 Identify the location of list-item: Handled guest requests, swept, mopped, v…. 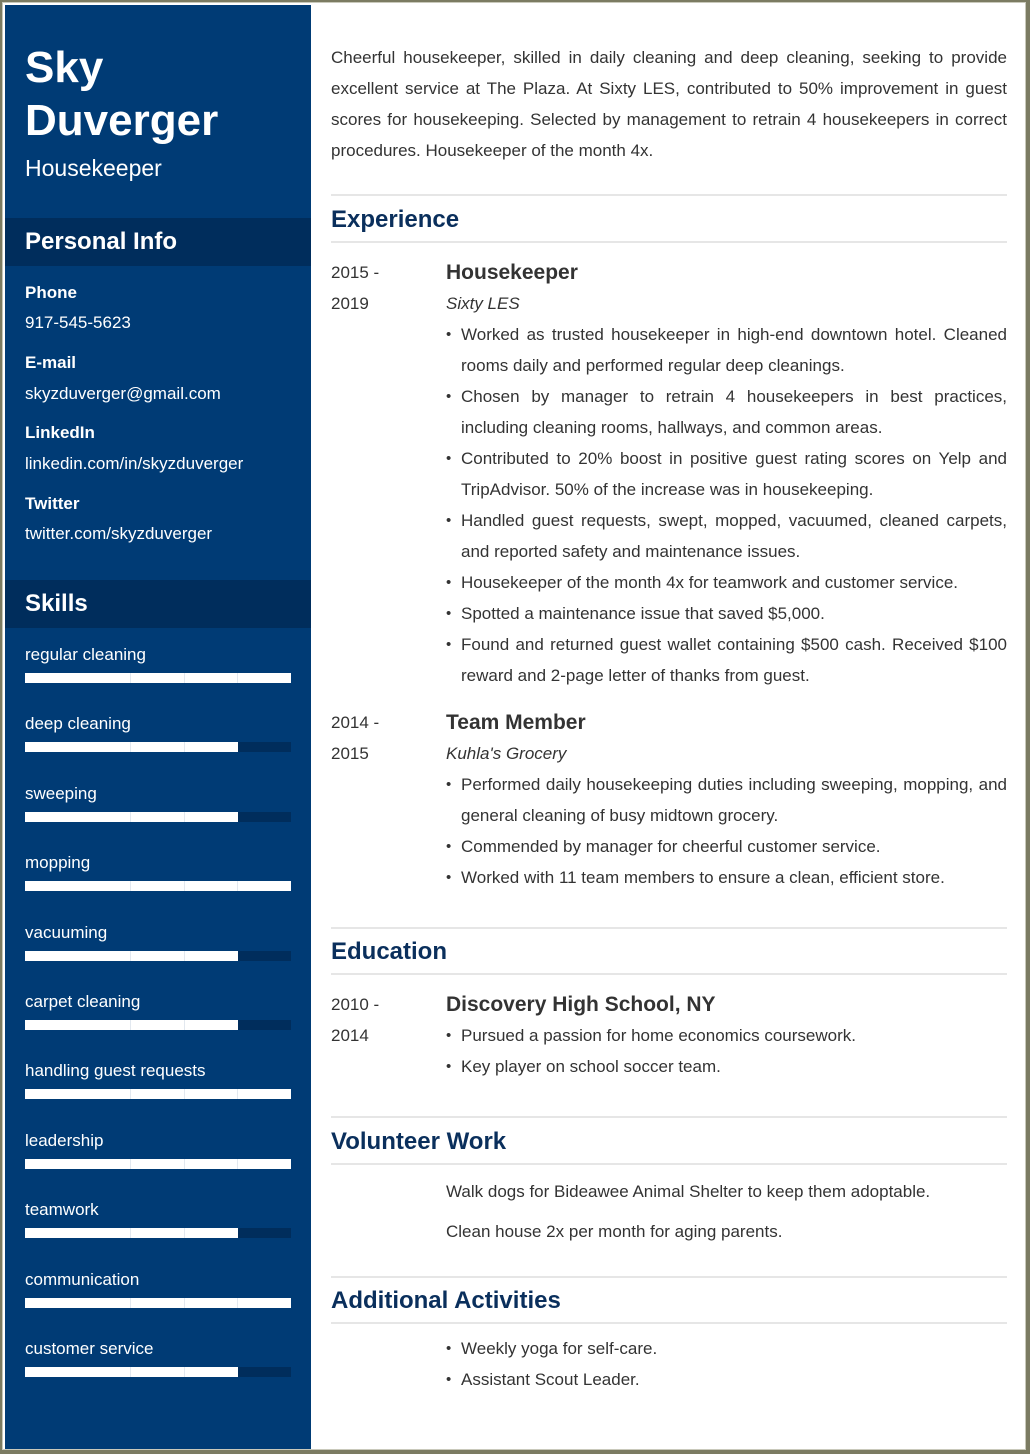
(726, 536).